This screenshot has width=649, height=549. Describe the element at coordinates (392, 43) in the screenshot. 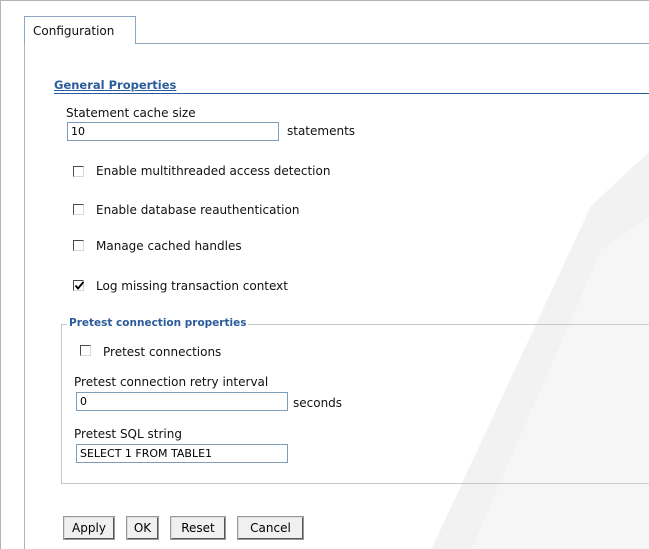

I see `tab-divider` at that location.